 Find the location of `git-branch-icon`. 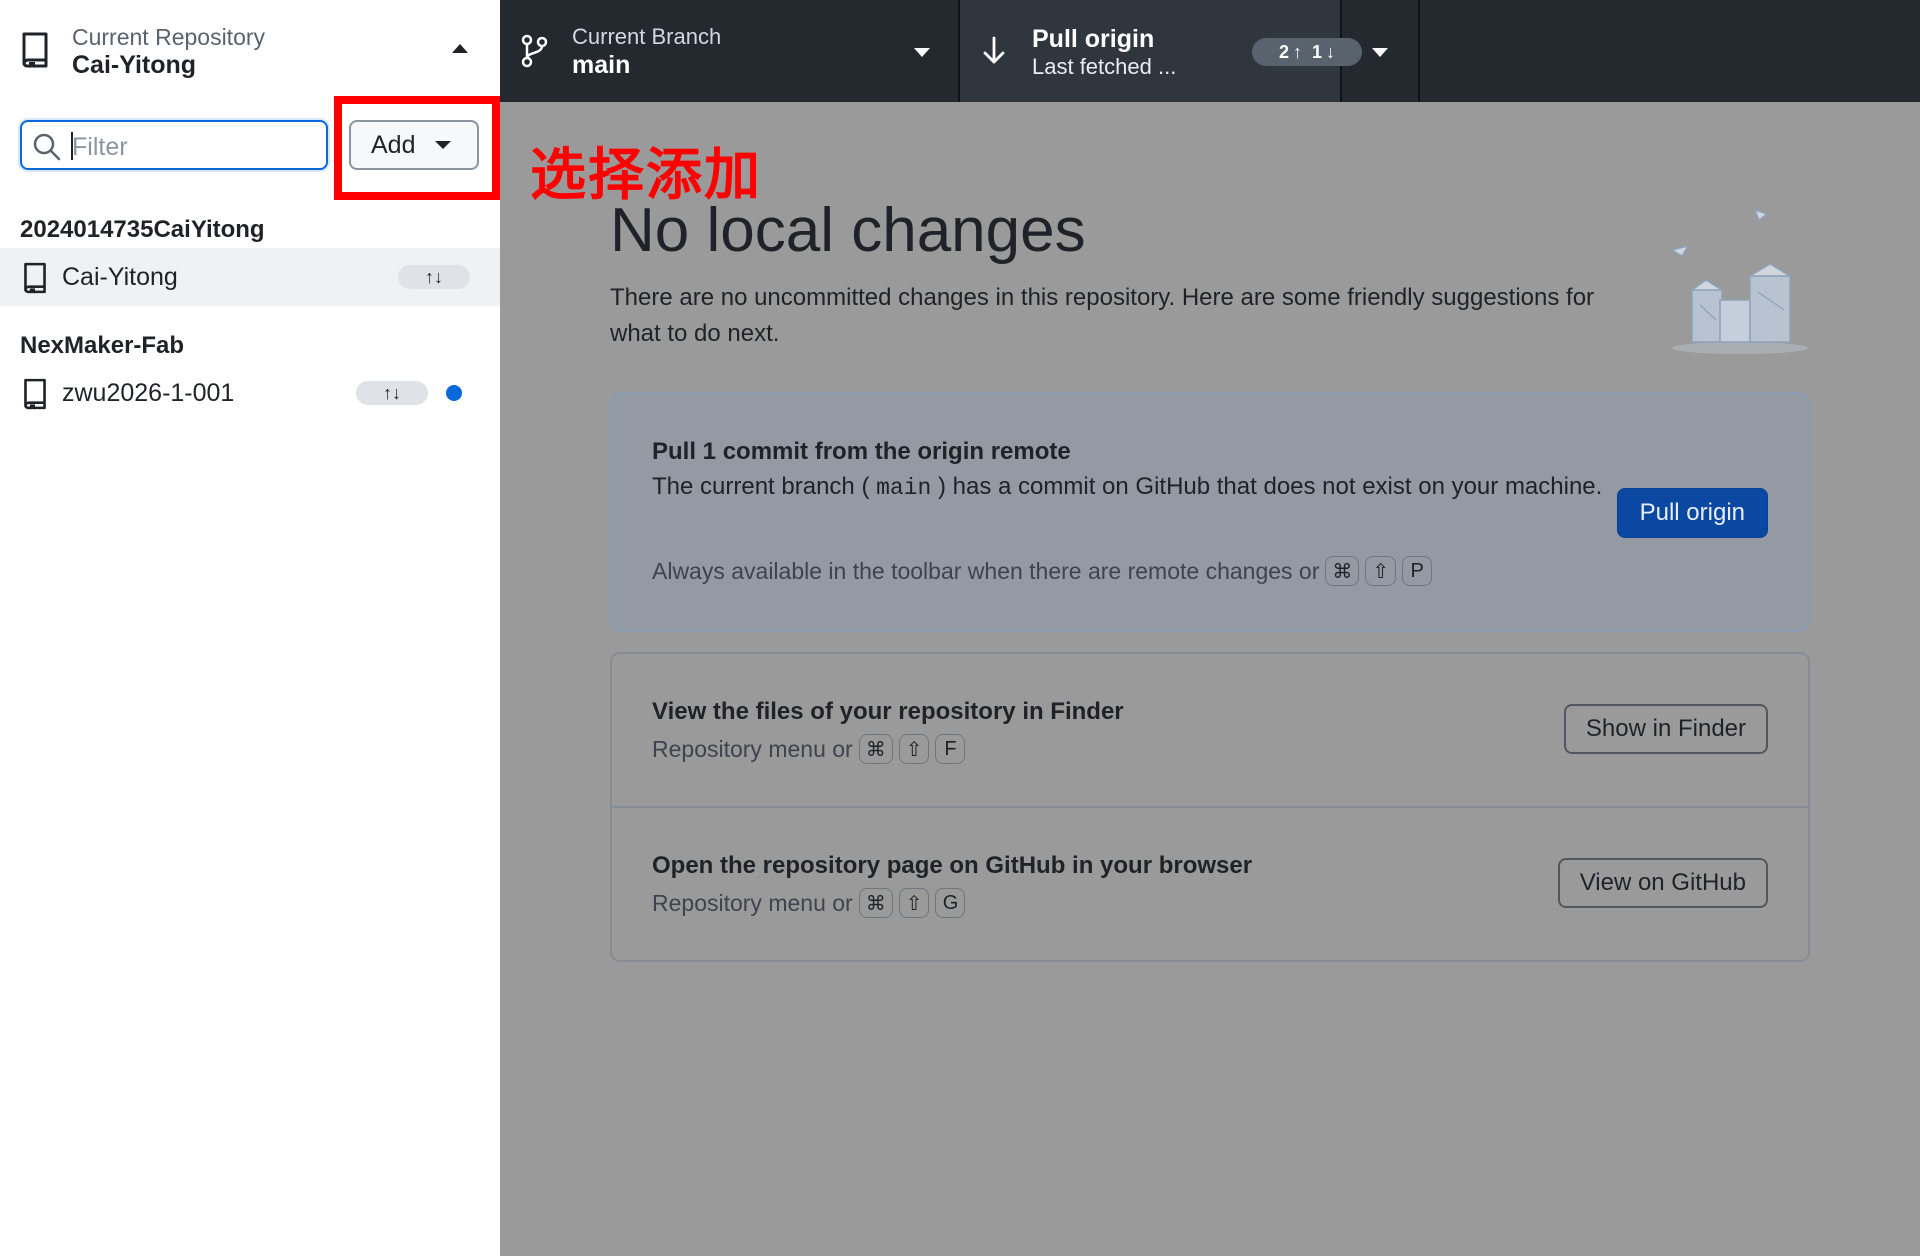

git-branch-icon is located at coordinates (535, 53).